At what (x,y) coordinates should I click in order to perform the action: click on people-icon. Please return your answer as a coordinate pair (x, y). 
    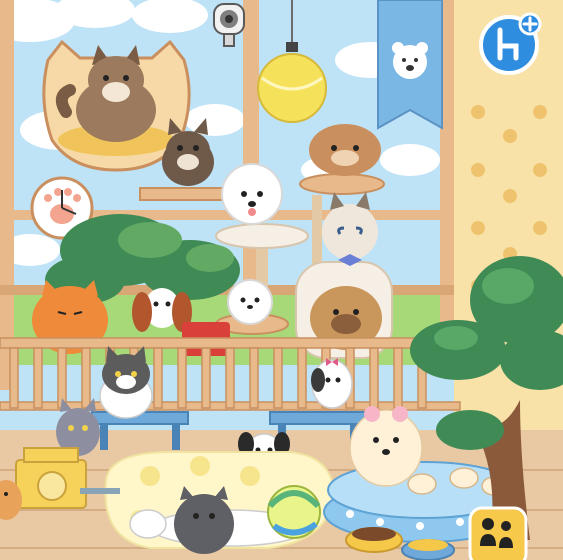
    Looking at the image, I should click on (498, 533).